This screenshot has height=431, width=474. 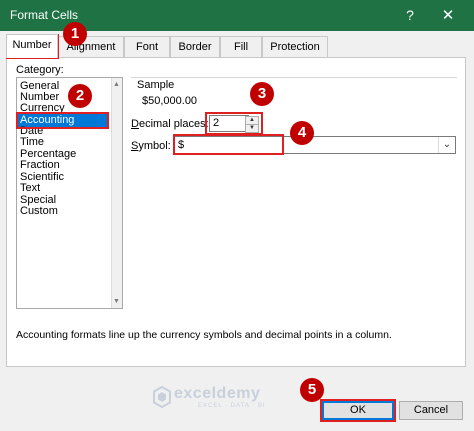 What do you see at coordinates (234, 123) in the screenshot?
I see `highlight-decimal-places` at bounding box center [234, 123].